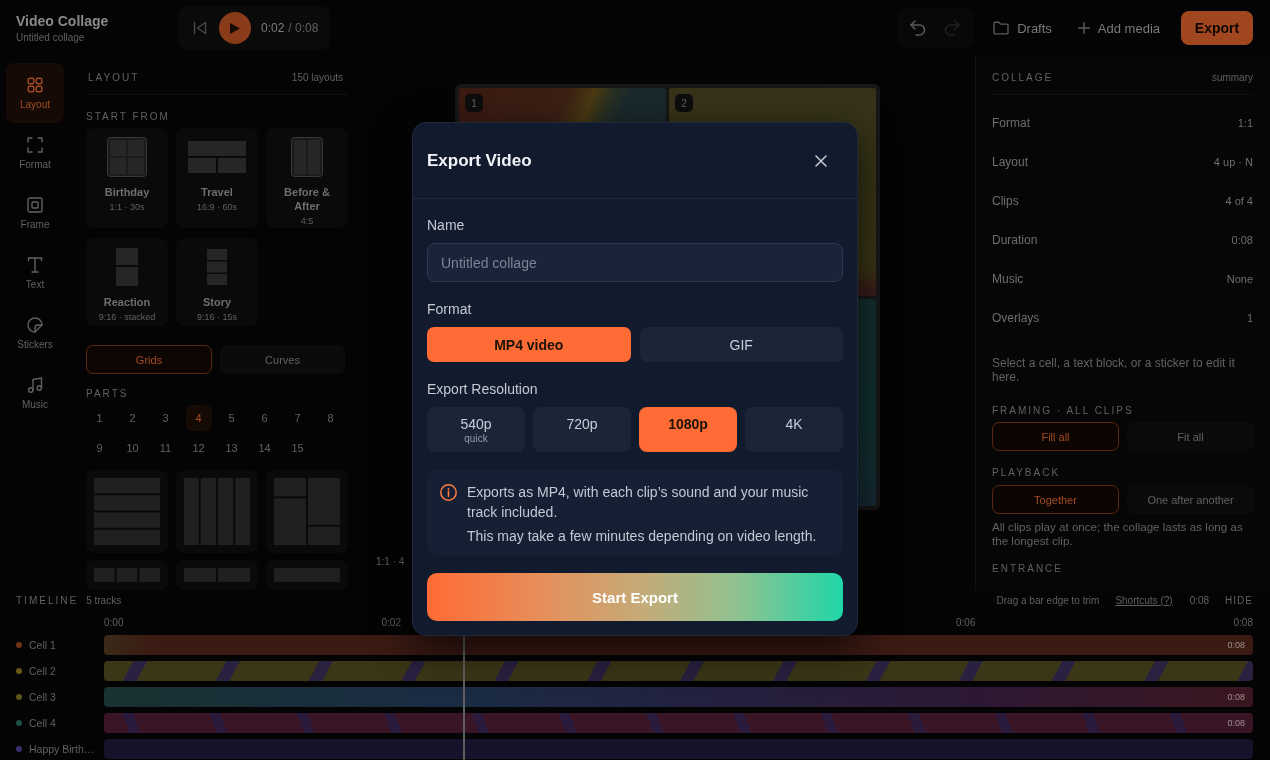 The height and width of the screenshot is (760, 1270). Describe the element at coordinates (1245, 122) in the screenshot. I see `property-value: 1:1` at that location.